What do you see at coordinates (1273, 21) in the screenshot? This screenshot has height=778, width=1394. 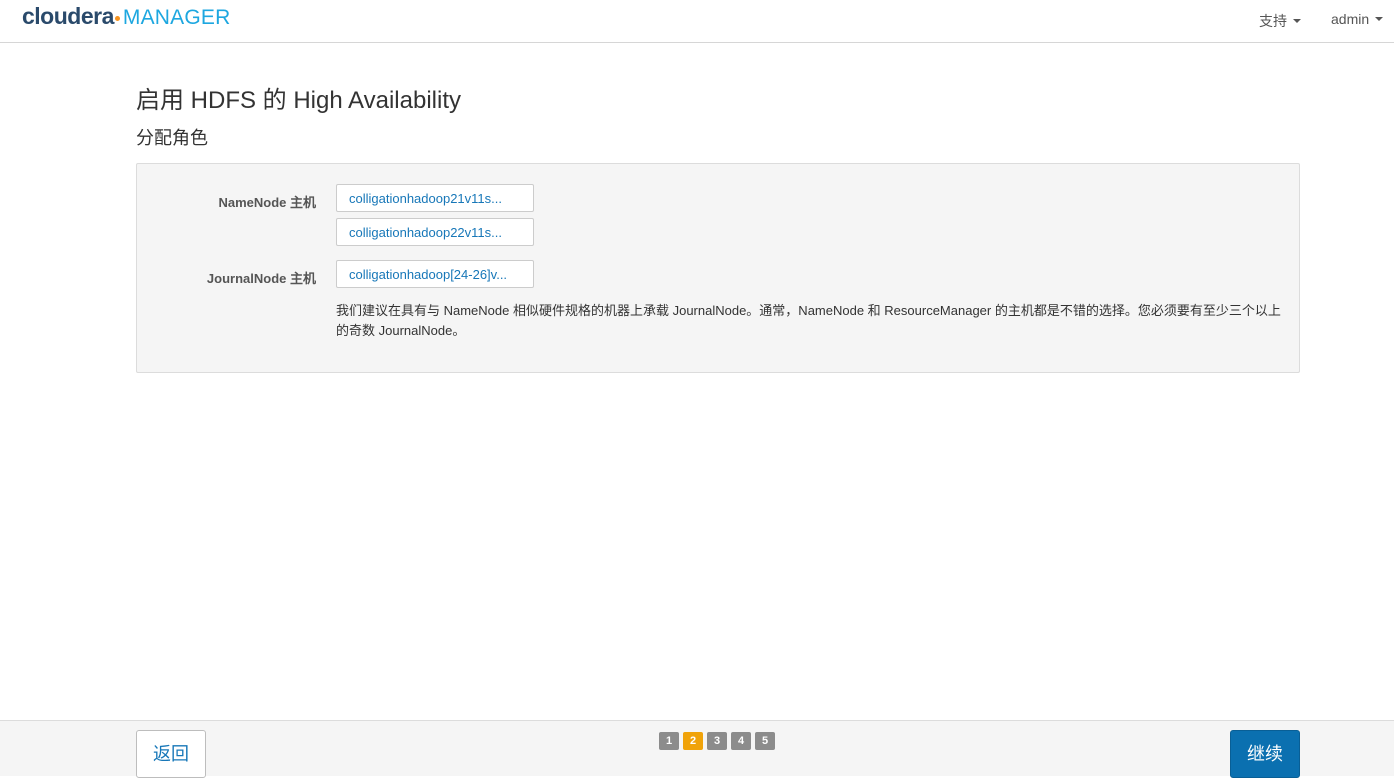 I see `support-menu-label: 支持` at bounding box center [1273, 21].